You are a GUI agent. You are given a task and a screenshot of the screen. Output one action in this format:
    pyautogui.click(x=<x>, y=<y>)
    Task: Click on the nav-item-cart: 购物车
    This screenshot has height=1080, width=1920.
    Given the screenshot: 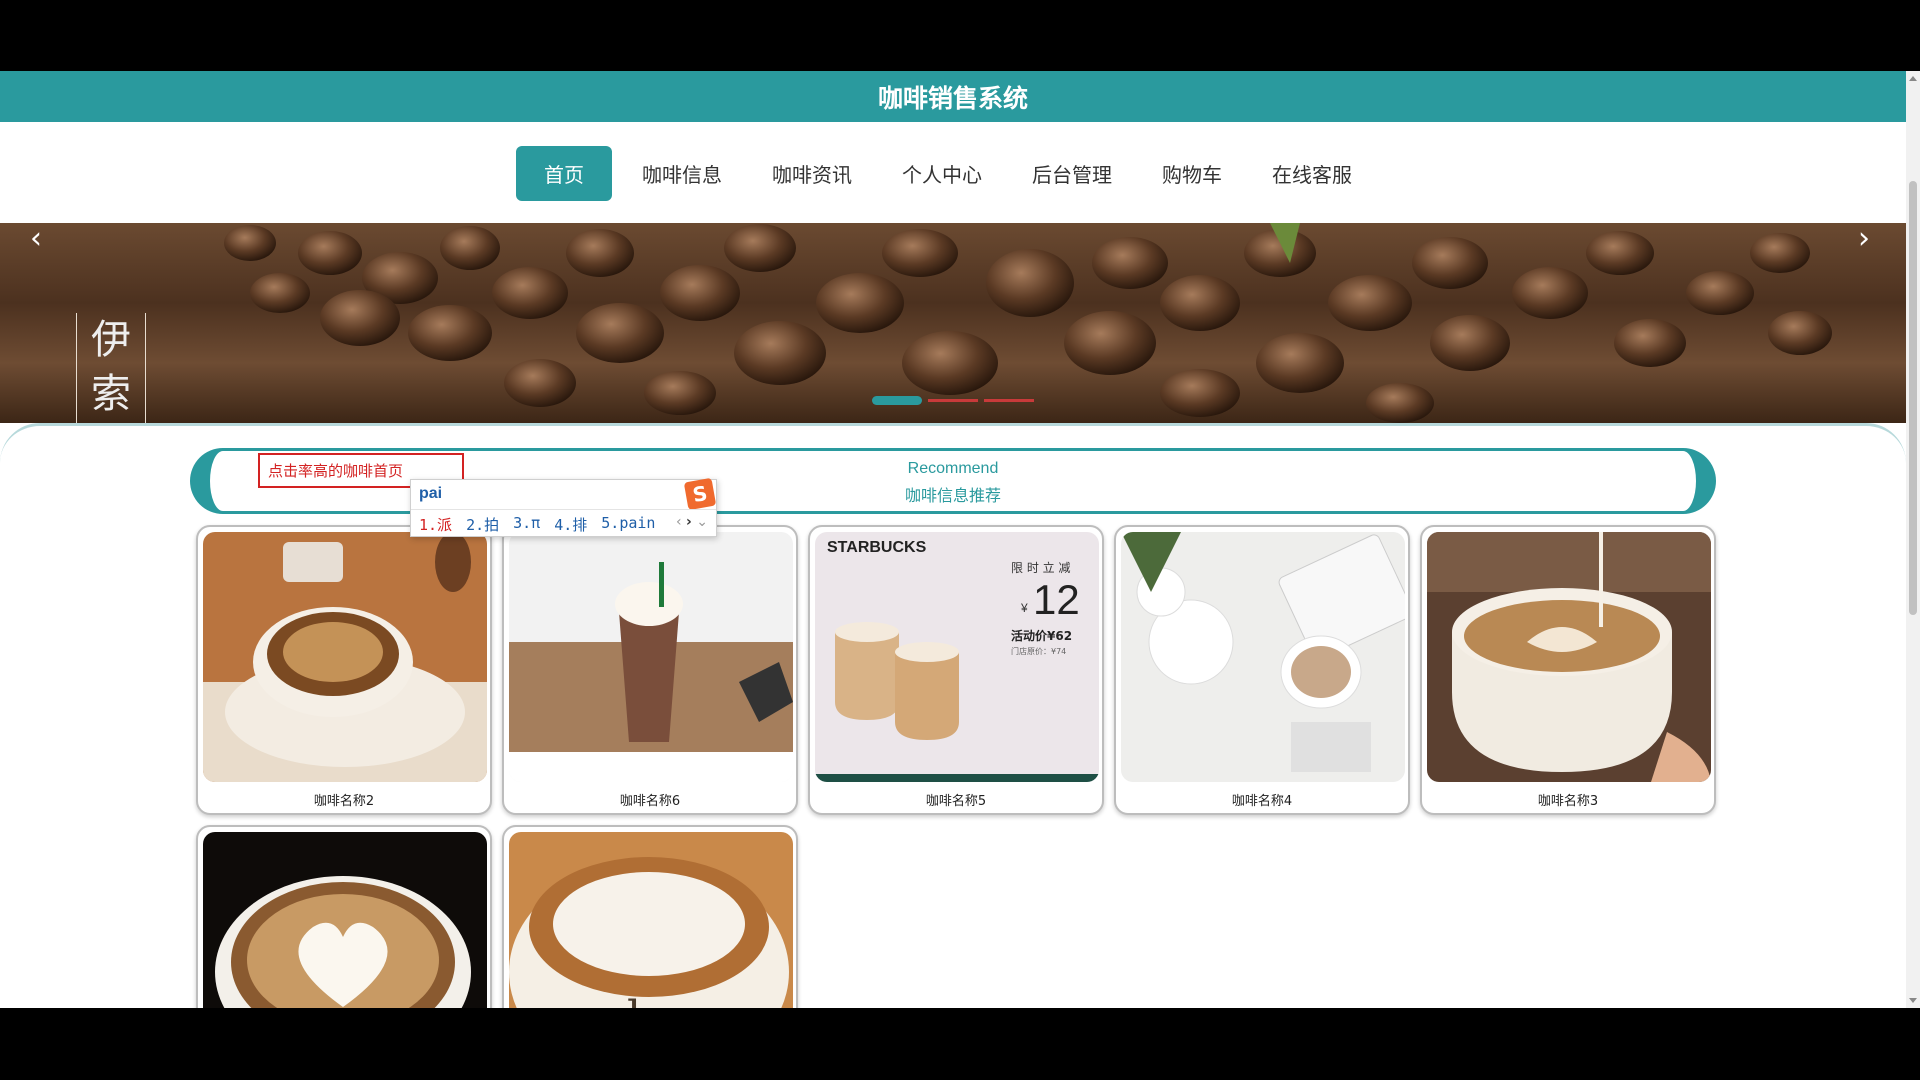 What is the action you would take?
    pyautogui.click(x=1192, y=173)
    